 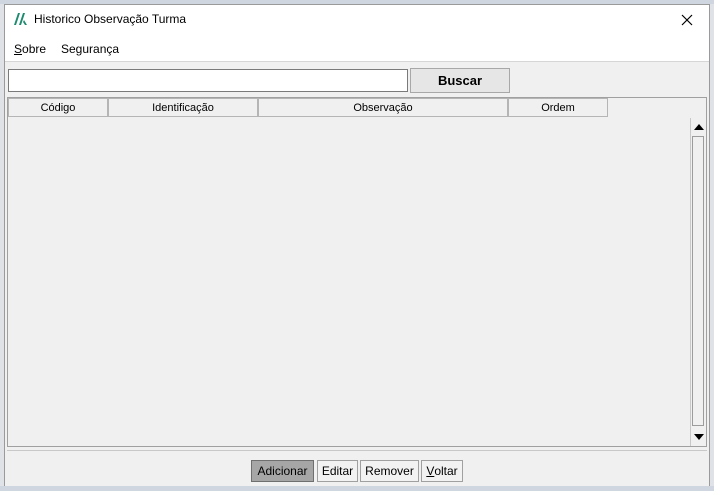 I want to click on background-app-bottom, so click(x=357, y=488).